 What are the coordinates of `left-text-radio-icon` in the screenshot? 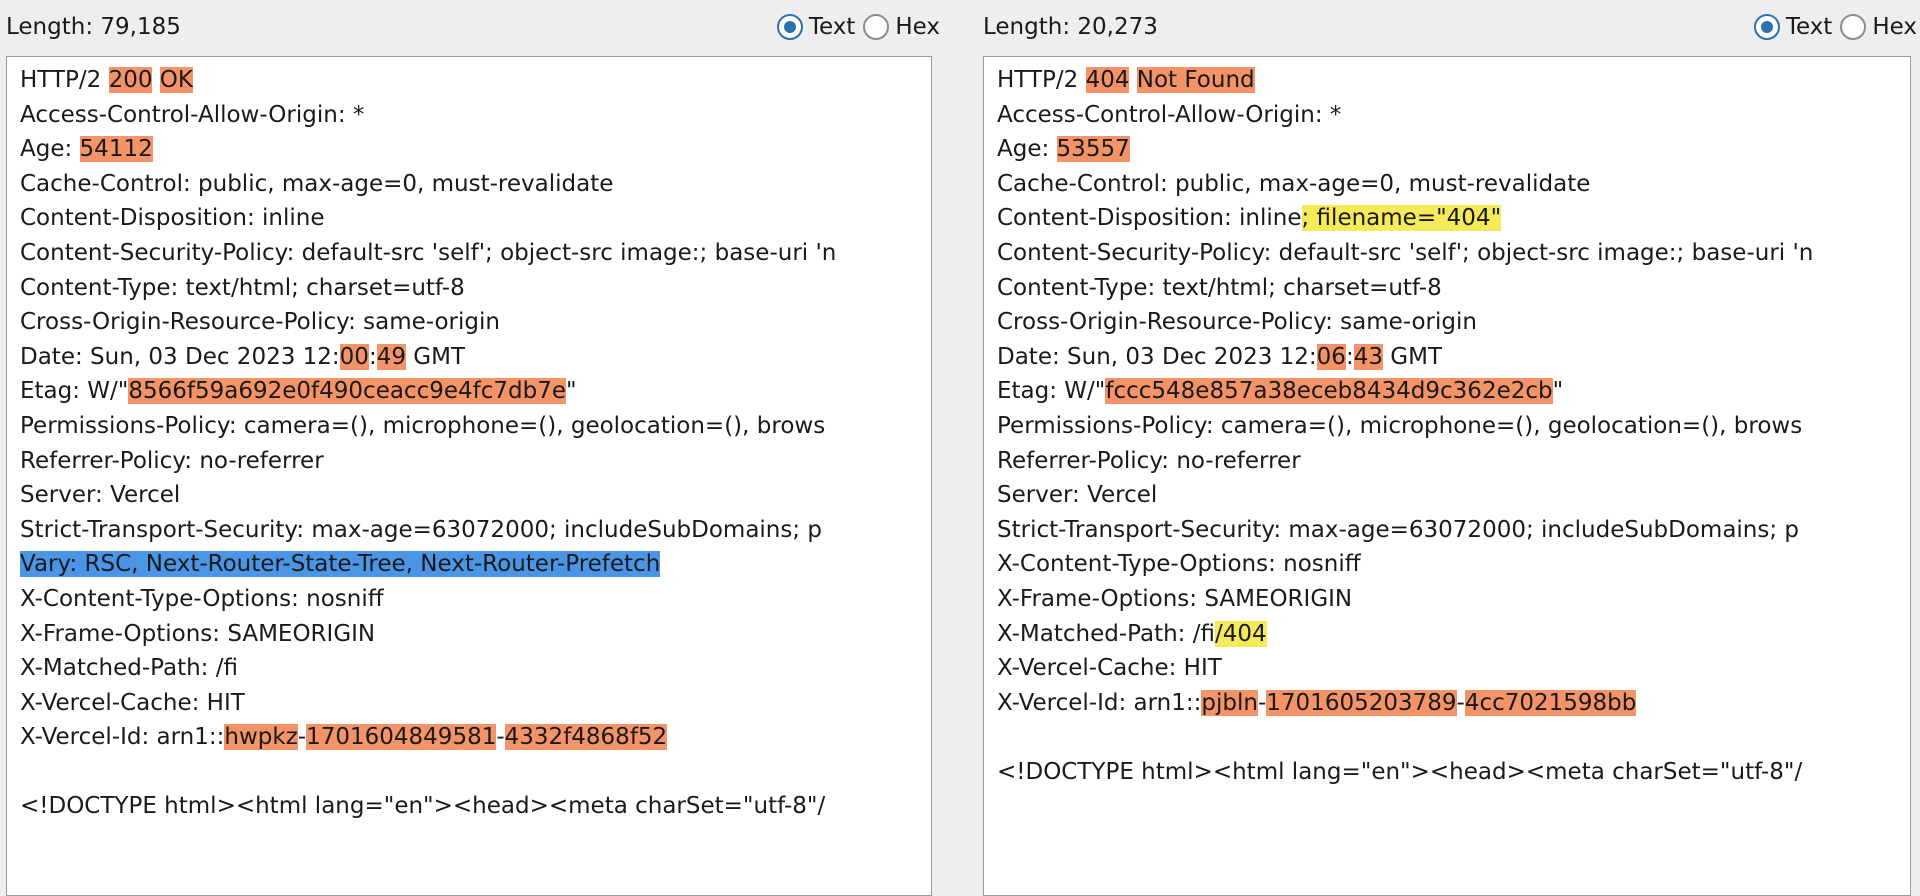 It's located at (789, 27).